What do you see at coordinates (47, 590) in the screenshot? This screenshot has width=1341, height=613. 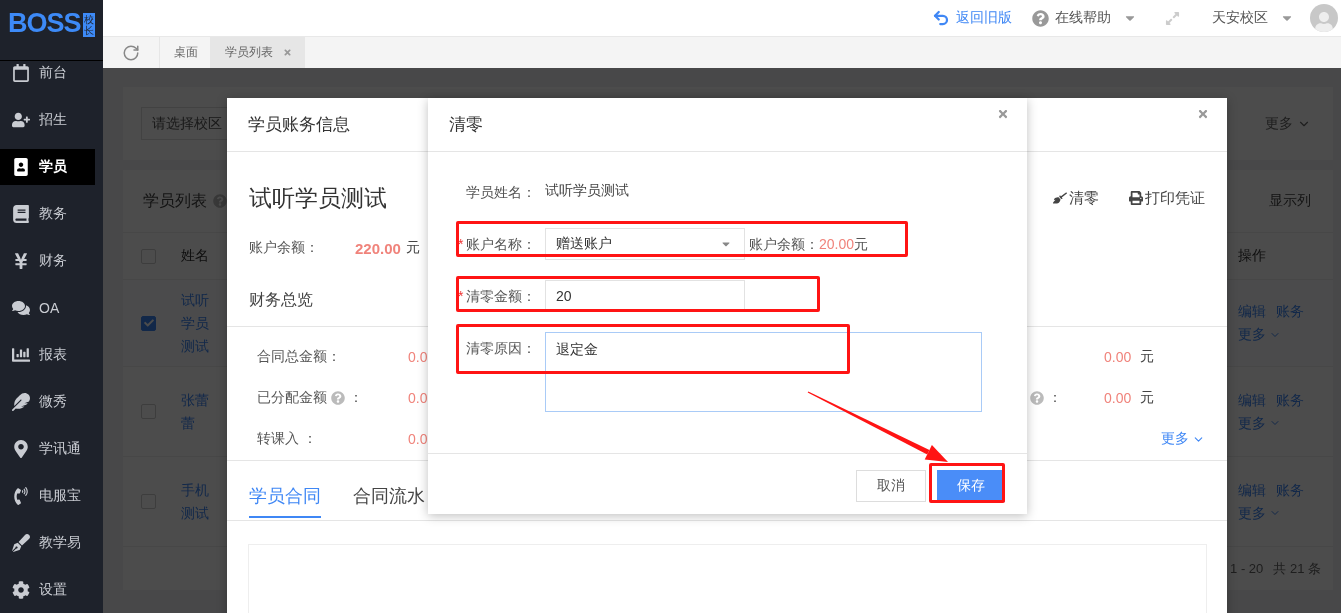 I see `sidebar-item: 设置` at bounding box center [47, 590].